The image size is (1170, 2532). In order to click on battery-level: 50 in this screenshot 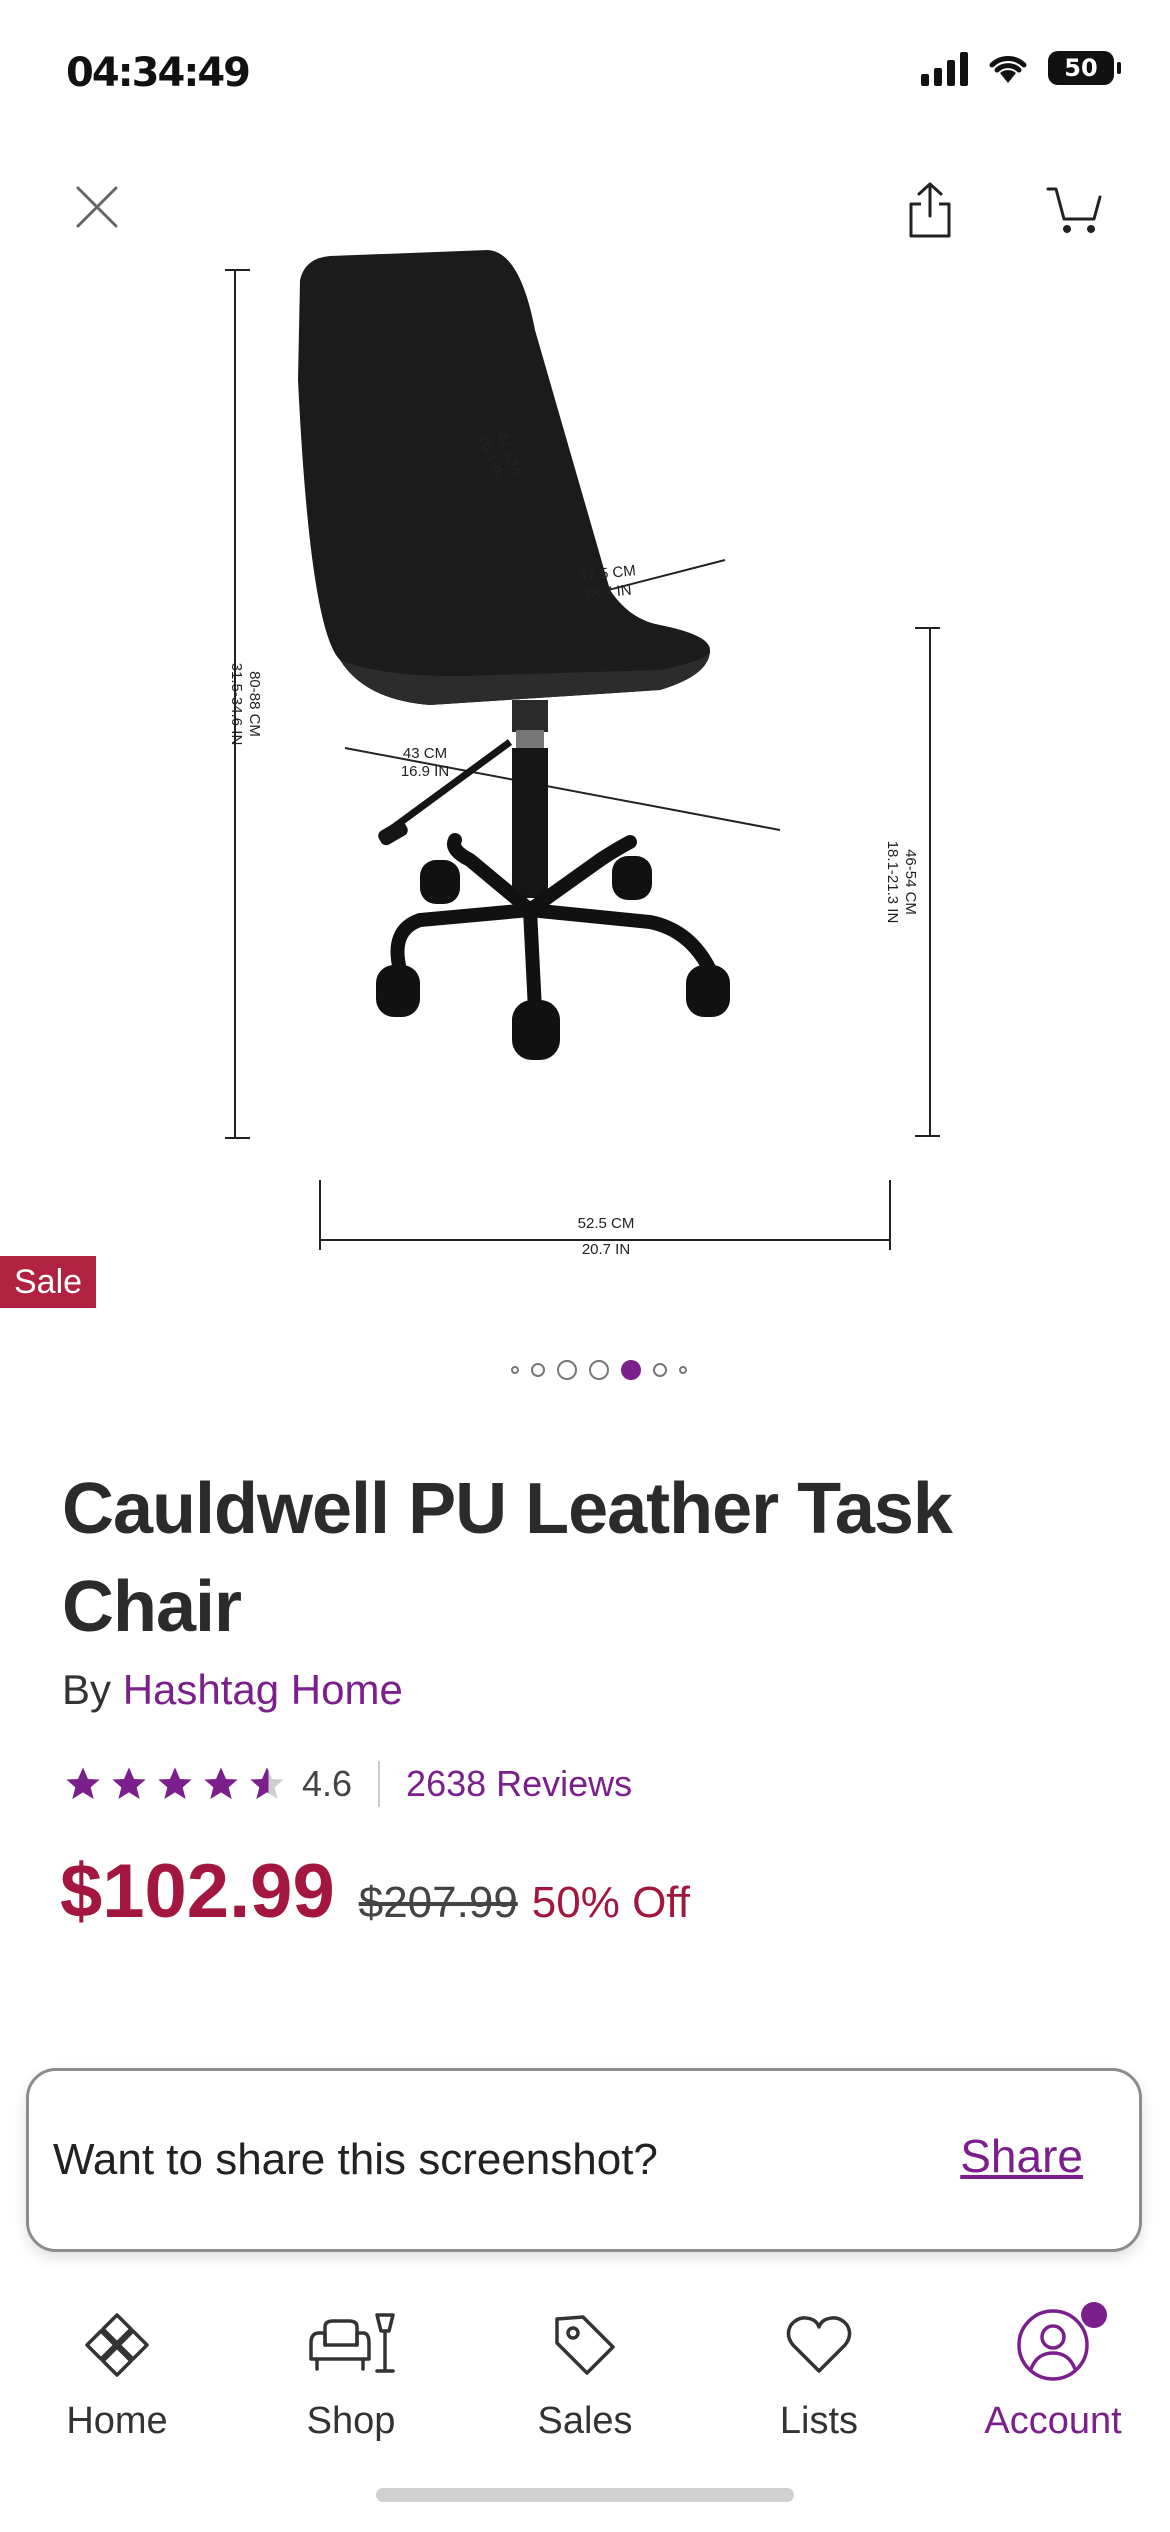, I will do `click(1081, 68)`.